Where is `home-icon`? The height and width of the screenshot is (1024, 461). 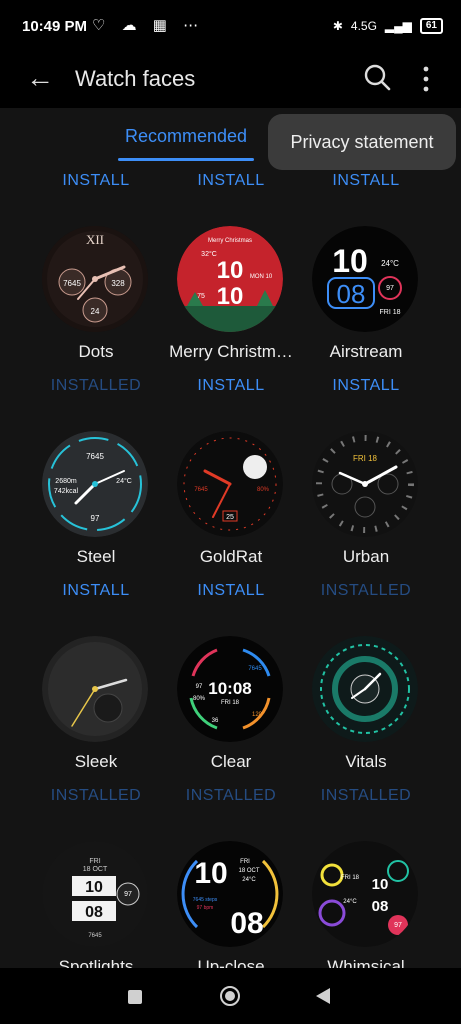
home-icon is located at coordinates (230, 996).